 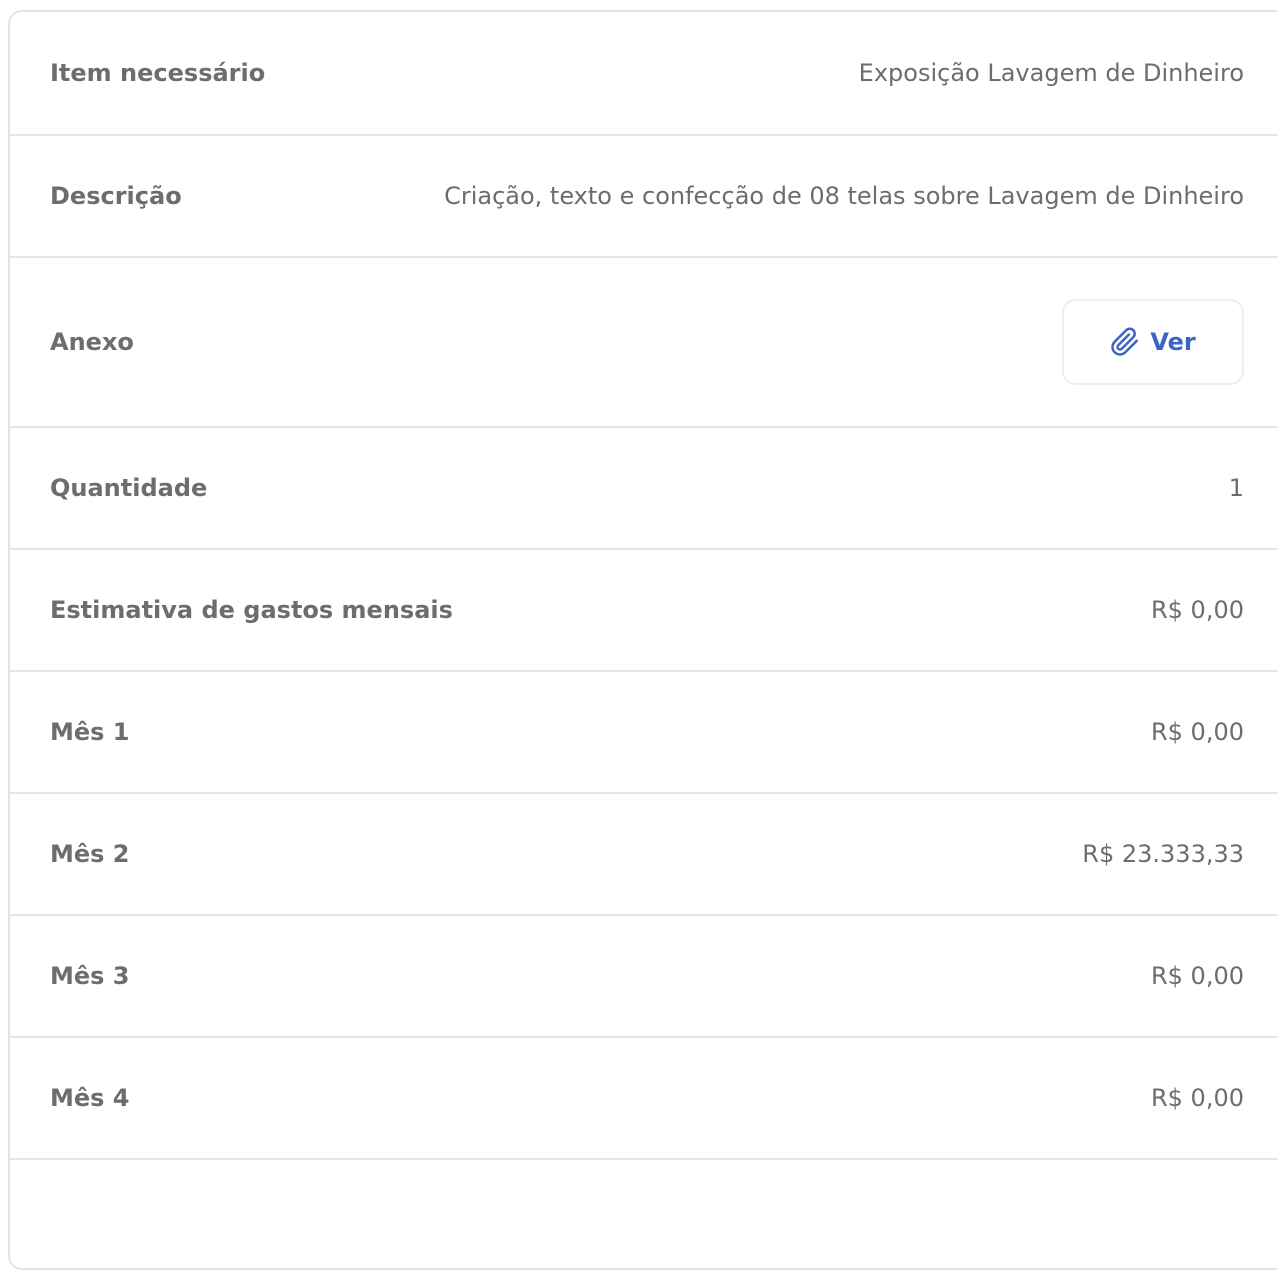 I want to click on view-attachment-button: Ver, so click(x=1153, y=342).